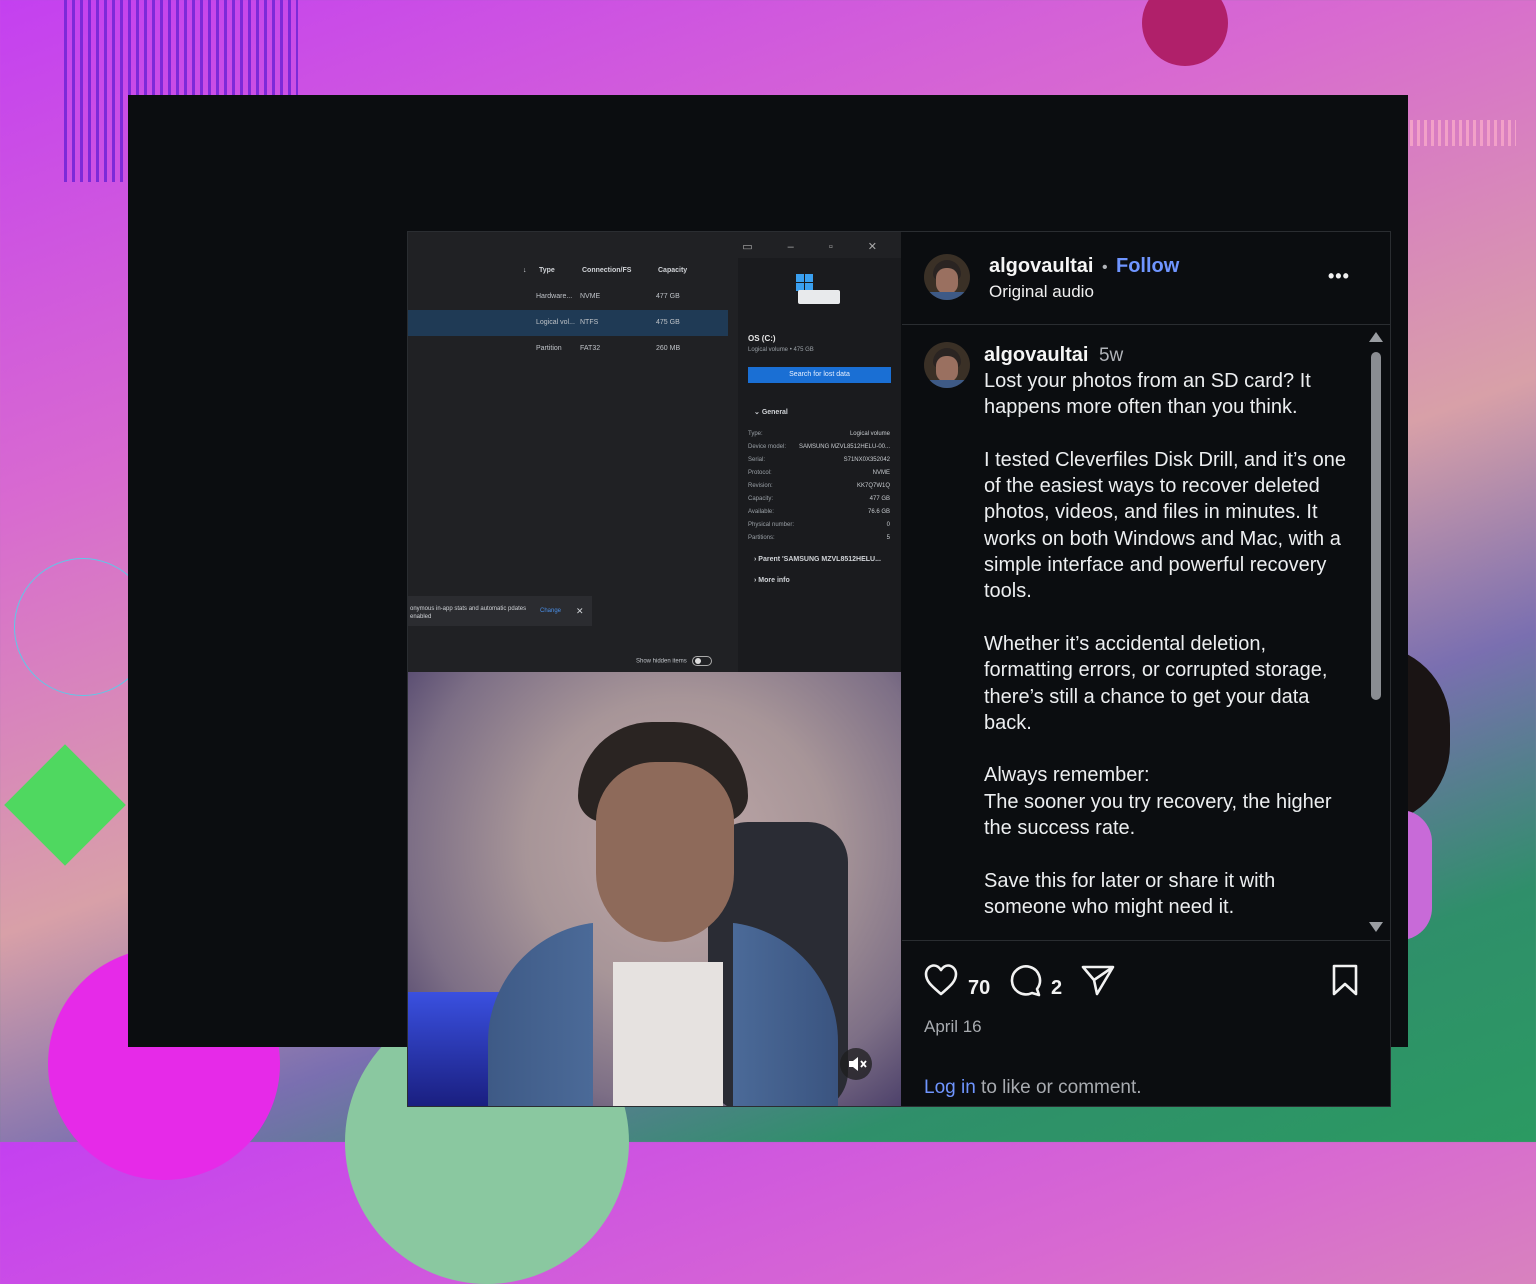  Describe the element at coordinates (1376, 927) in the screenshot. I see `scroll-down-icon` at that location.